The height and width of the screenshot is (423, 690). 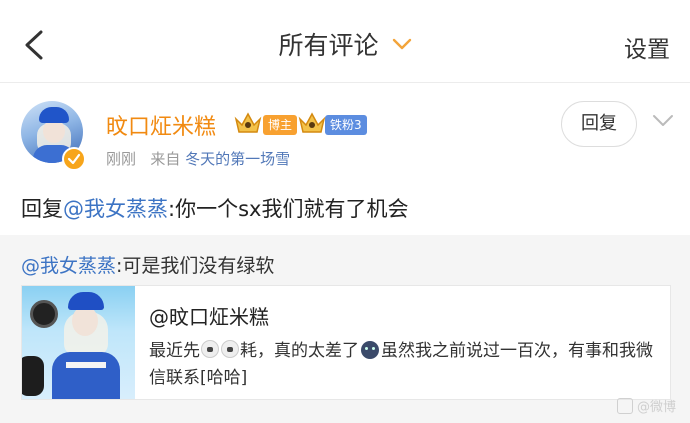 I want to click on reply-button: 回复, so click(x=599, y=124).